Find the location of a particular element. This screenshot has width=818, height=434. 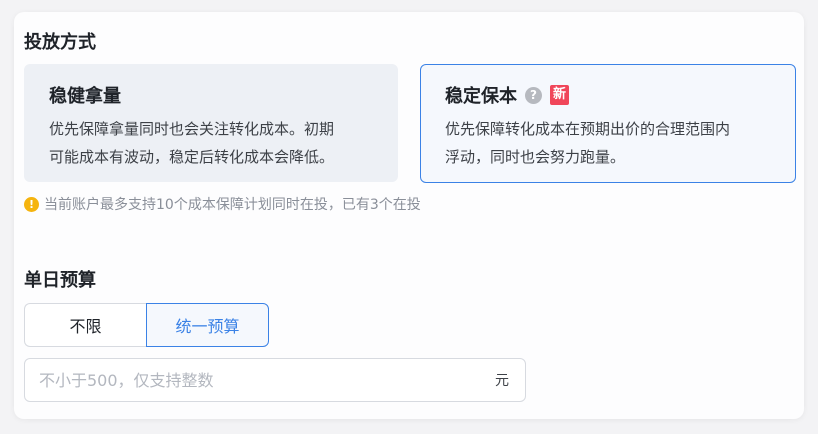

new-badge: 新 is located at coordinates (560, 95).